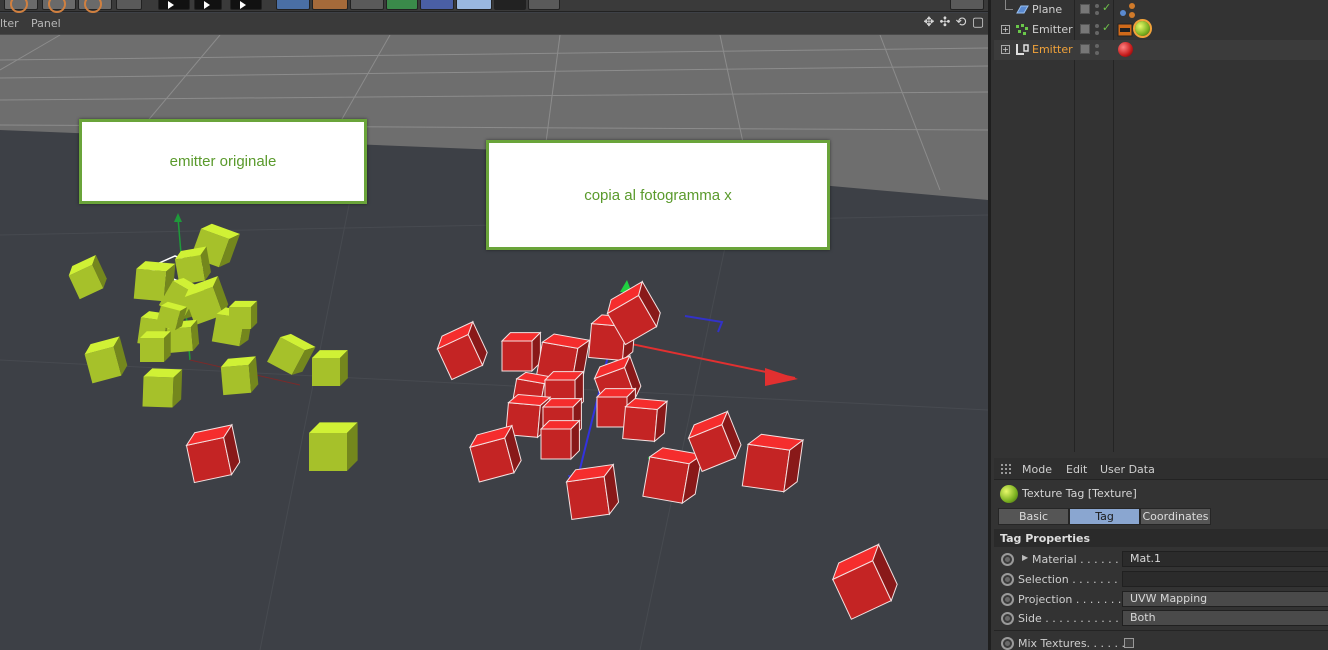 This screenshot has height=650, width=1328. Describe the element at coordinates (1072, 643) in the screenshot. I see `prop-label: Mix Textures. . . . . .` at that location.